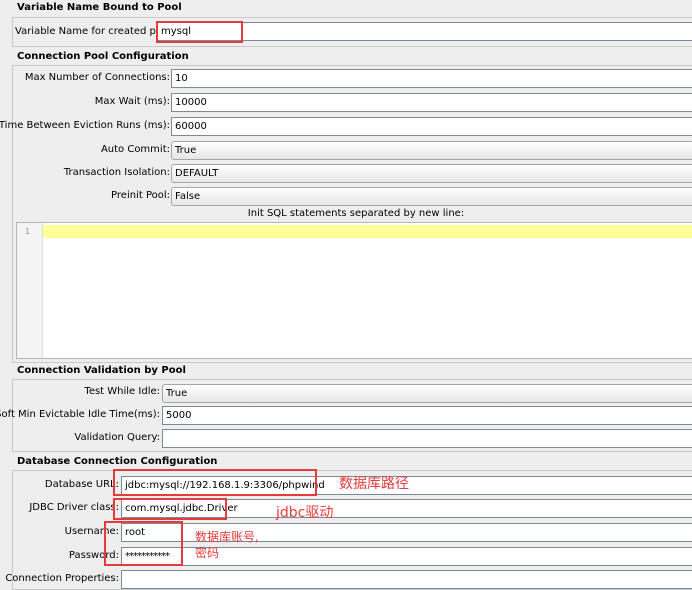 The image size is (692, 590). Describe the element at coordinates (95, 31) in the screenshot. I see `variable-name-label: Variable Name for created pool:` at that location.